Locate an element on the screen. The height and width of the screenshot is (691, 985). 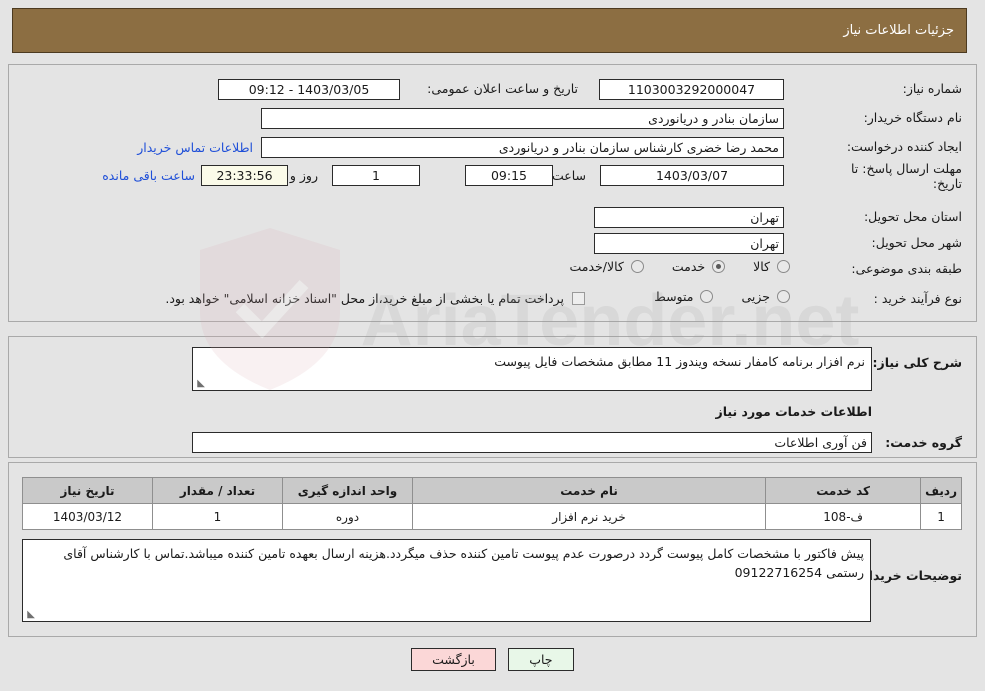
category-option-label: کالا is located at coordinates (761, 266).